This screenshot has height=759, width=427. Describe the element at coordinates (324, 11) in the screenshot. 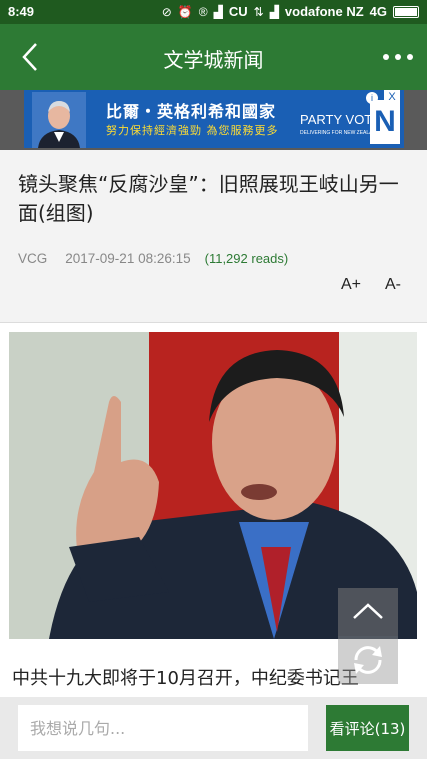

I see `carrier-name: vodafone NZ` at that location.